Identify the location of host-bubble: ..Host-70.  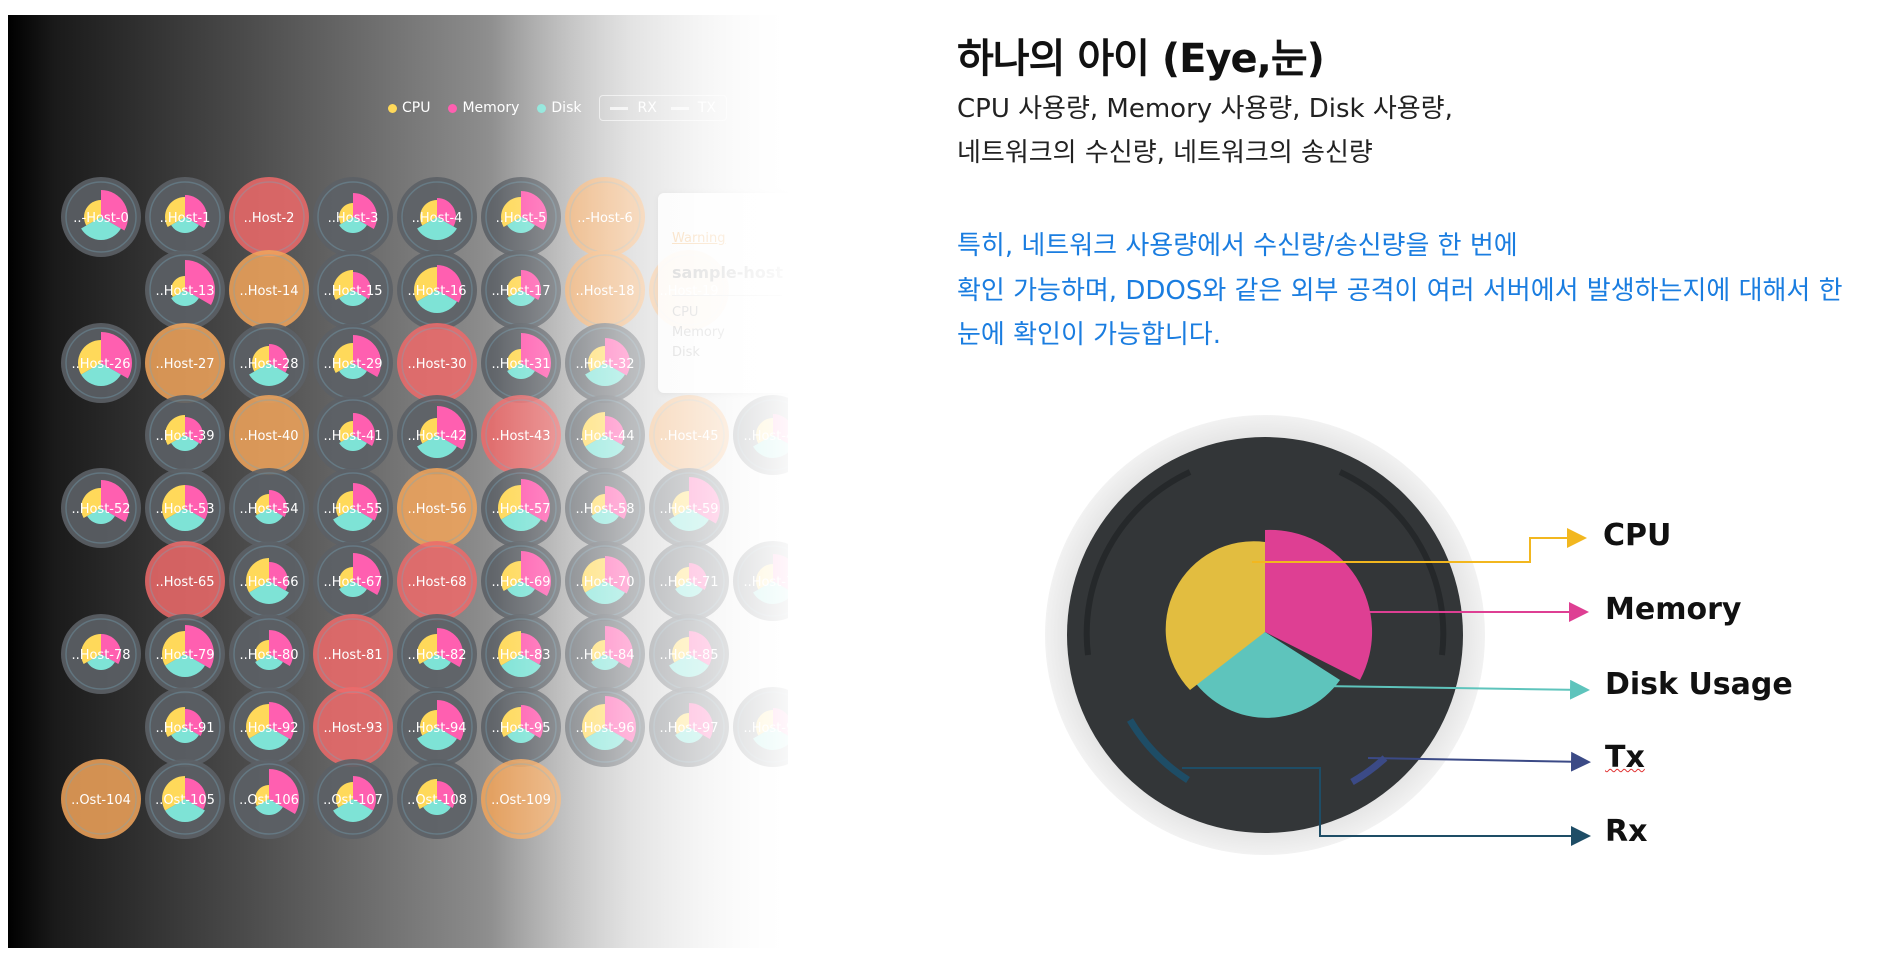
(605, 581).